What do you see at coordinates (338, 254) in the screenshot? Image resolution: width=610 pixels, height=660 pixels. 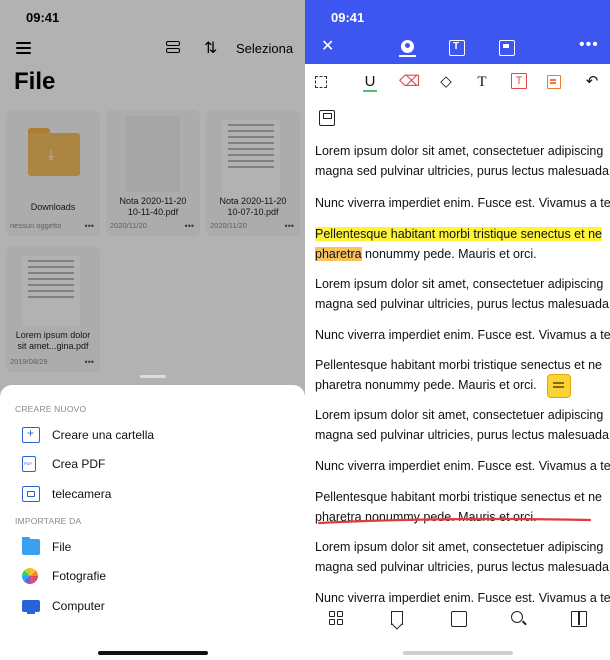 I see `highlight-orange: pharetra` at bounding box center [338, 254].